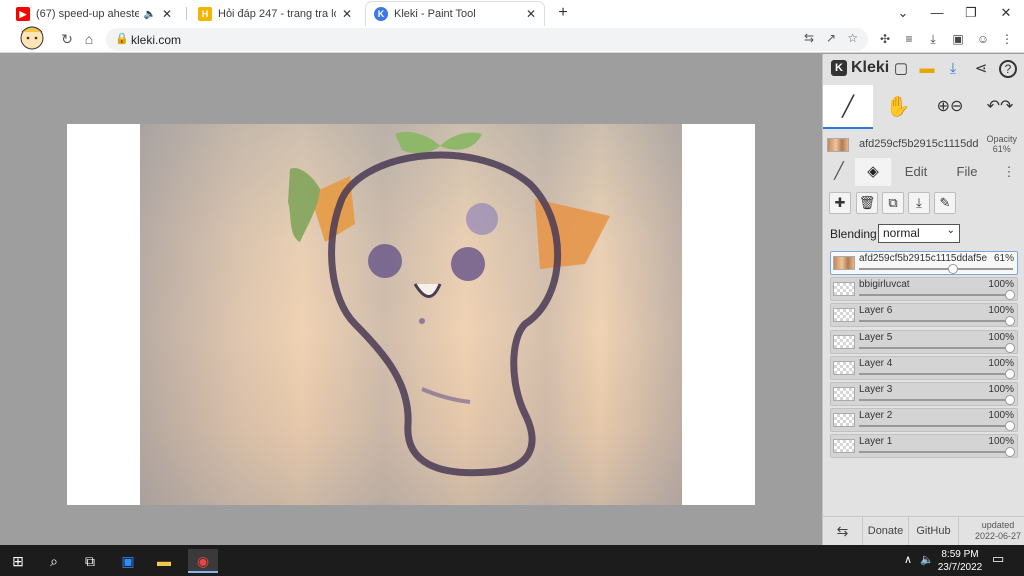 This screenshot has height=576, width=1024. Describe the element at coordinates (1008, 69) in the screenshot. I see `help-icon: ?` at that location.